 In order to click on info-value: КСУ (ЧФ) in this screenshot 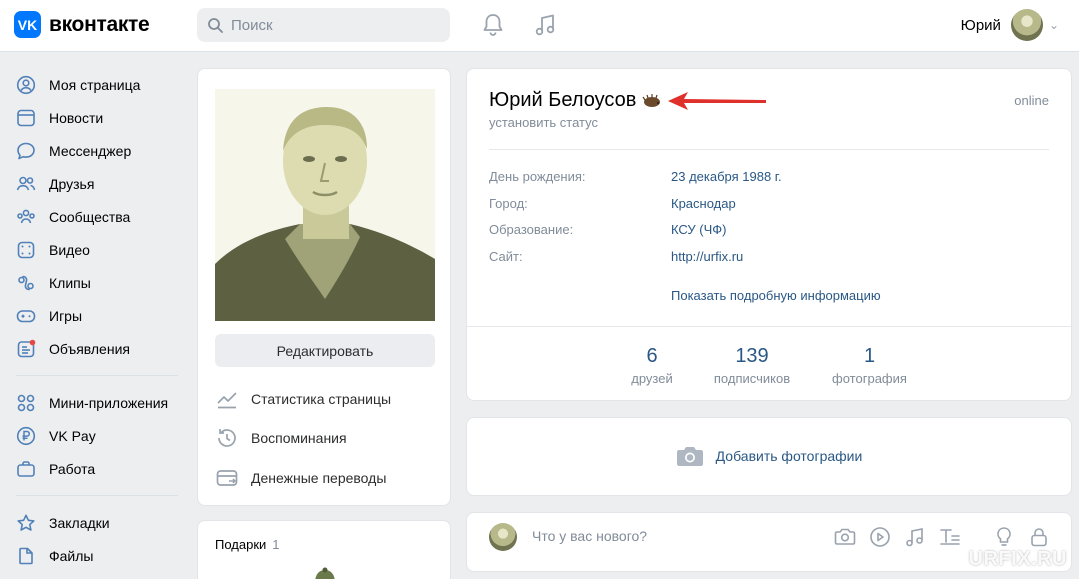, I will do `click(698, 229)`.